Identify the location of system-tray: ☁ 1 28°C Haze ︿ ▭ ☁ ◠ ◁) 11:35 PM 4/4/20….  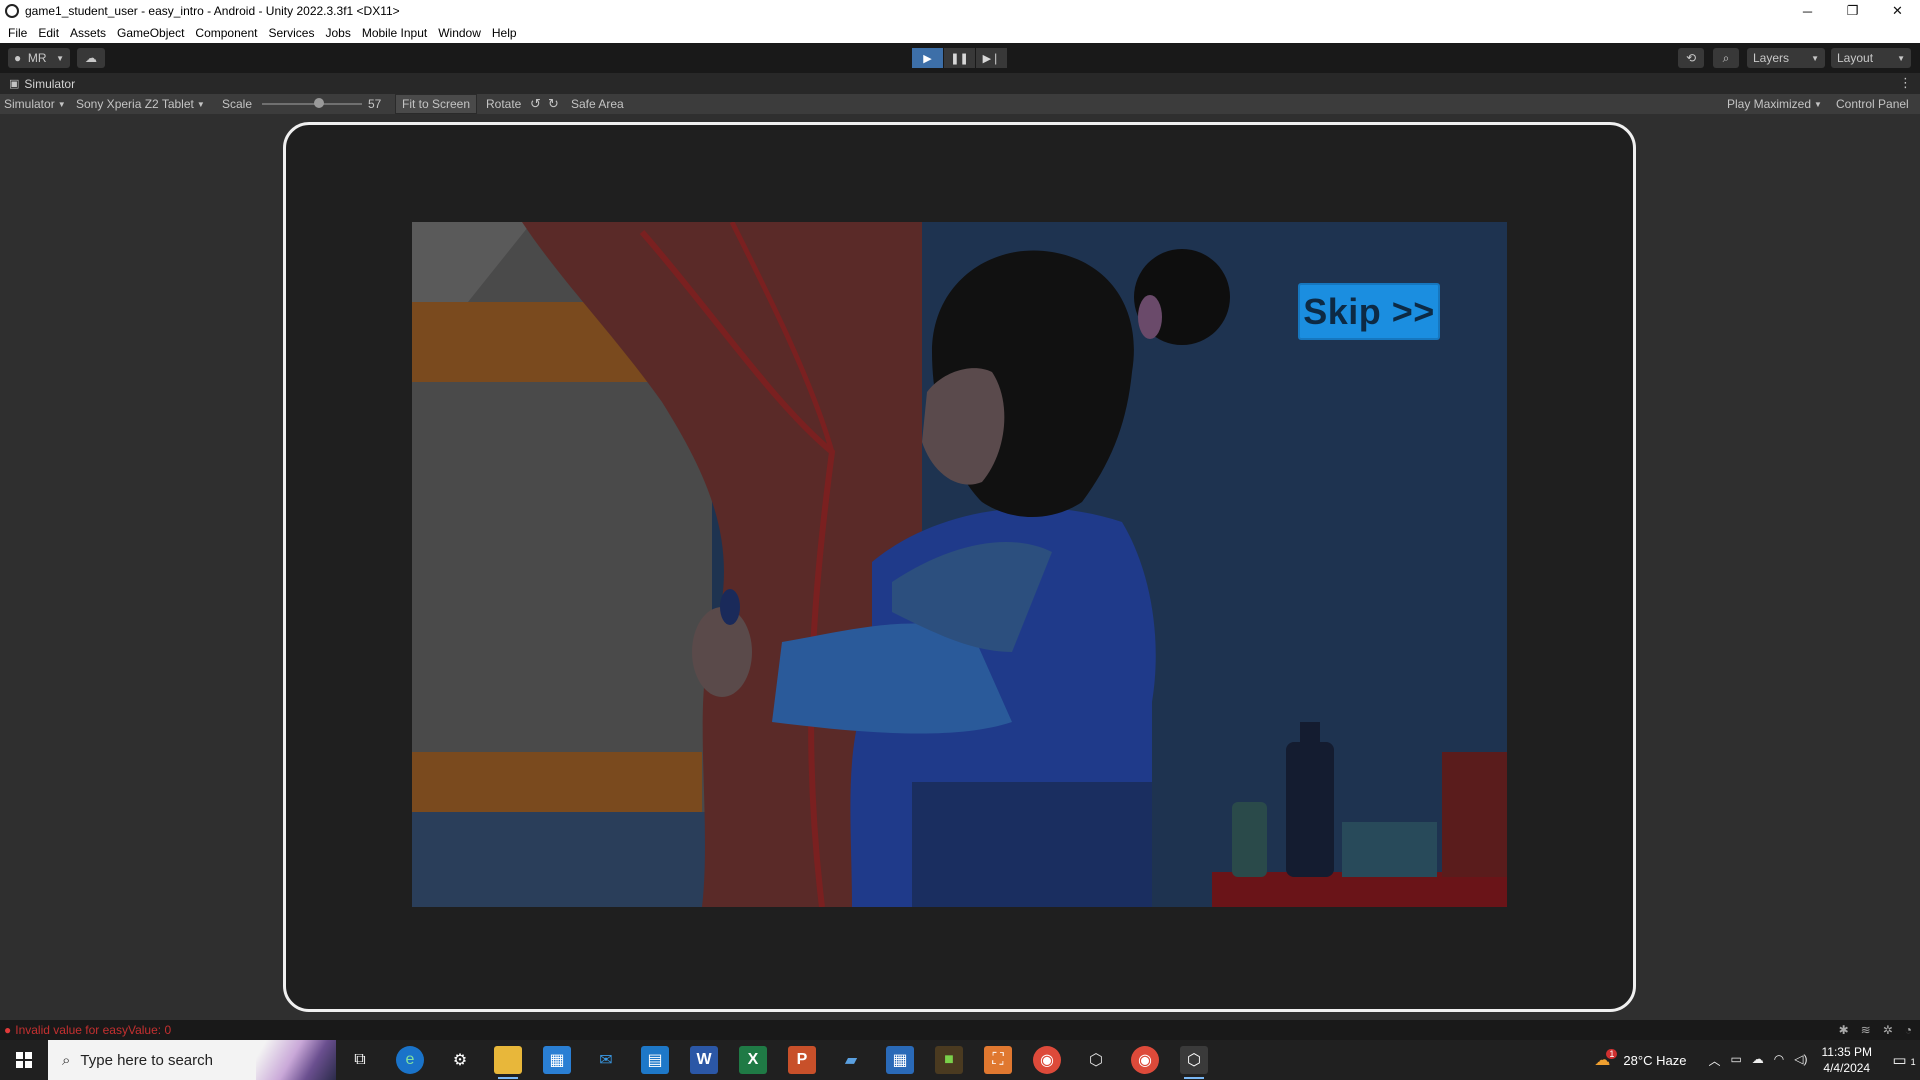
(1757, 1060).